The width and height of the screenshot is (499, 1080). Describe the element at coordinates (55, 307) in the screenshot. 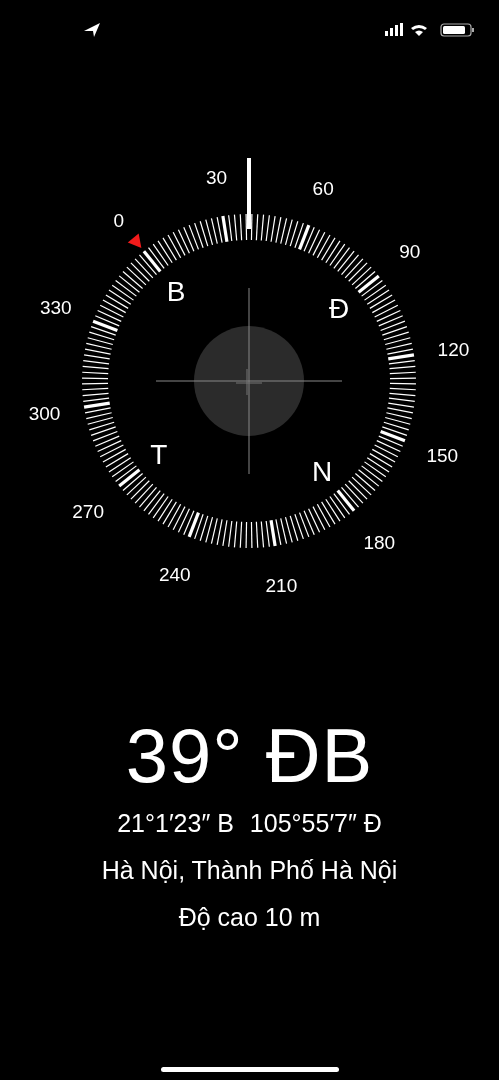

I see `degree-label: 330` at that location.